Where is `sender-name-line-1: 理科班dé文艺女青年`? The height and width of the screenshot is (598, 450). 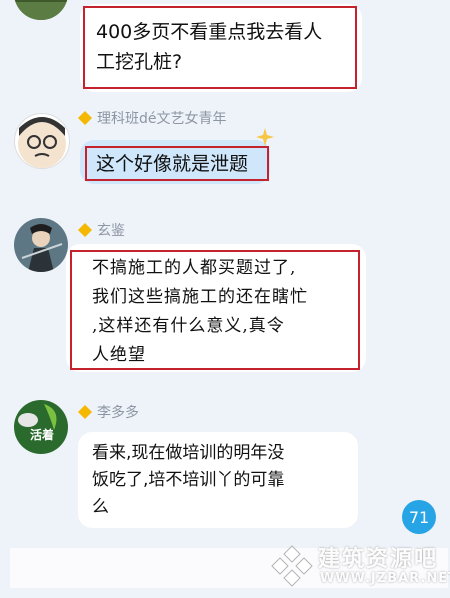
sender-name-line-1: 理科班dé文艺女青年 is located at coordinates (152, 118).